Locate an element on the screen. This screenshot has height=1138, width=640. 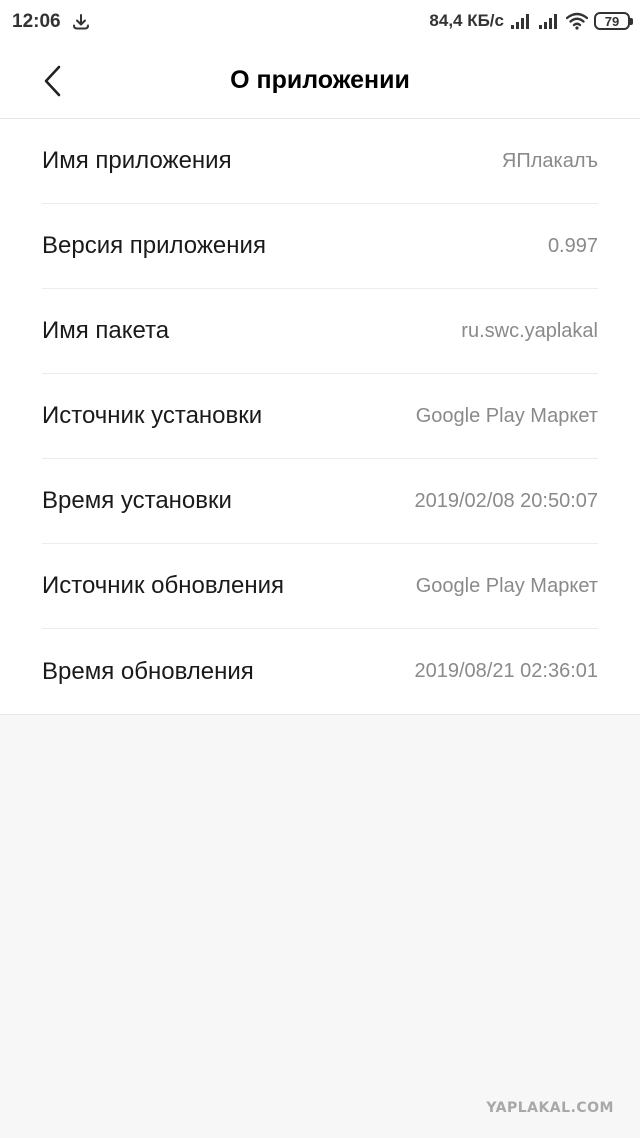
battery-level: 79 is located at coordinates (612, 21).